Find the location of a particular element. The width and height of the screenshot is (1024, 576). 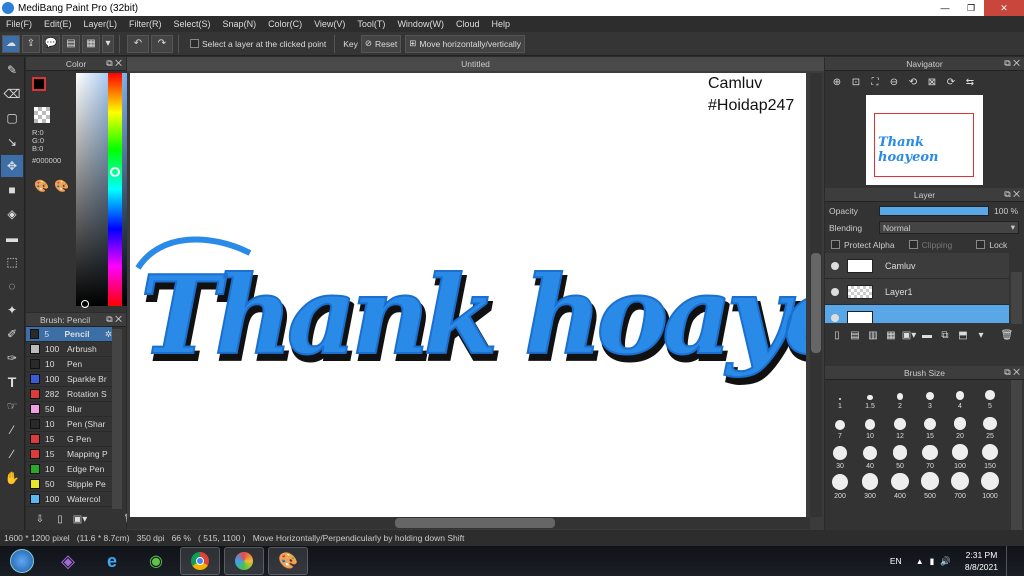

brush-size-cell: 7 is located at coordinates (840, 427).